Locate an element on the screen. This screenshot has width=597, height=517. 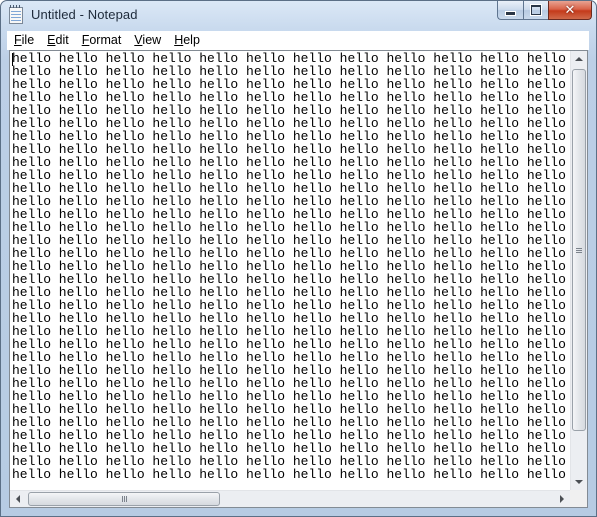
menu-edit: Edit is located at coordinates (57, 40).